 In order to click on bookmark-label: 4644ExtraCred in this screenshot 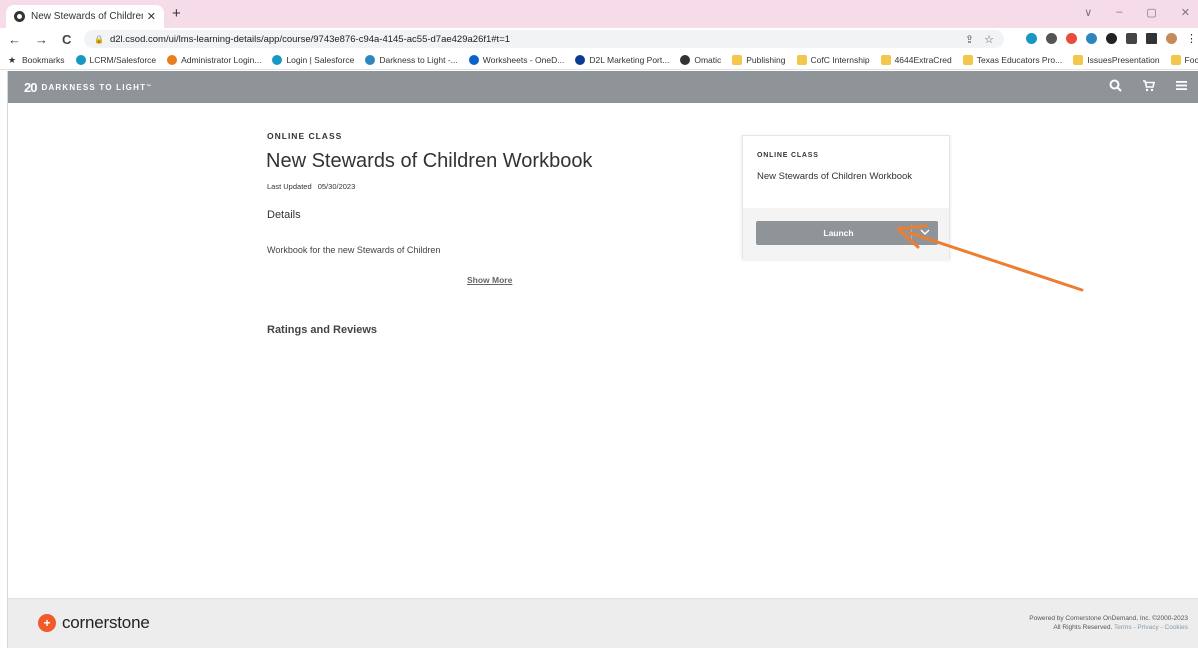, I will do `click(923, 59)`.